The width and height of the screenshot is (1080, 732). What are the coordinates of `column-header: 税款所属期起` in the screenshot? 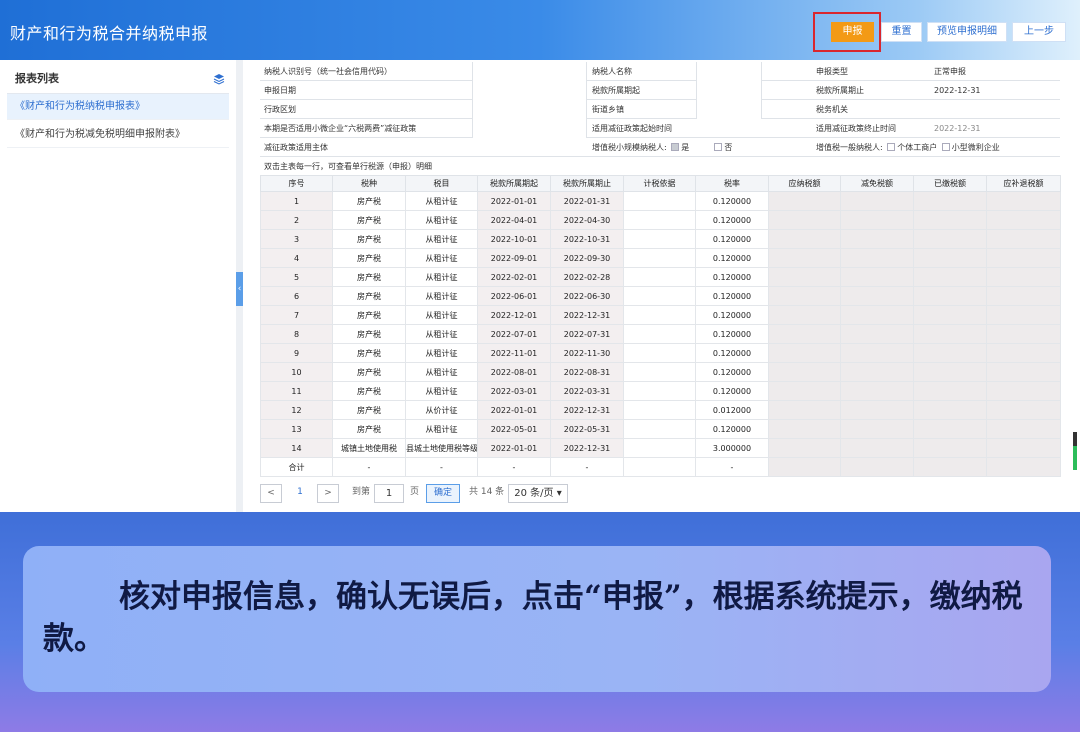 It's located at (514, 183).